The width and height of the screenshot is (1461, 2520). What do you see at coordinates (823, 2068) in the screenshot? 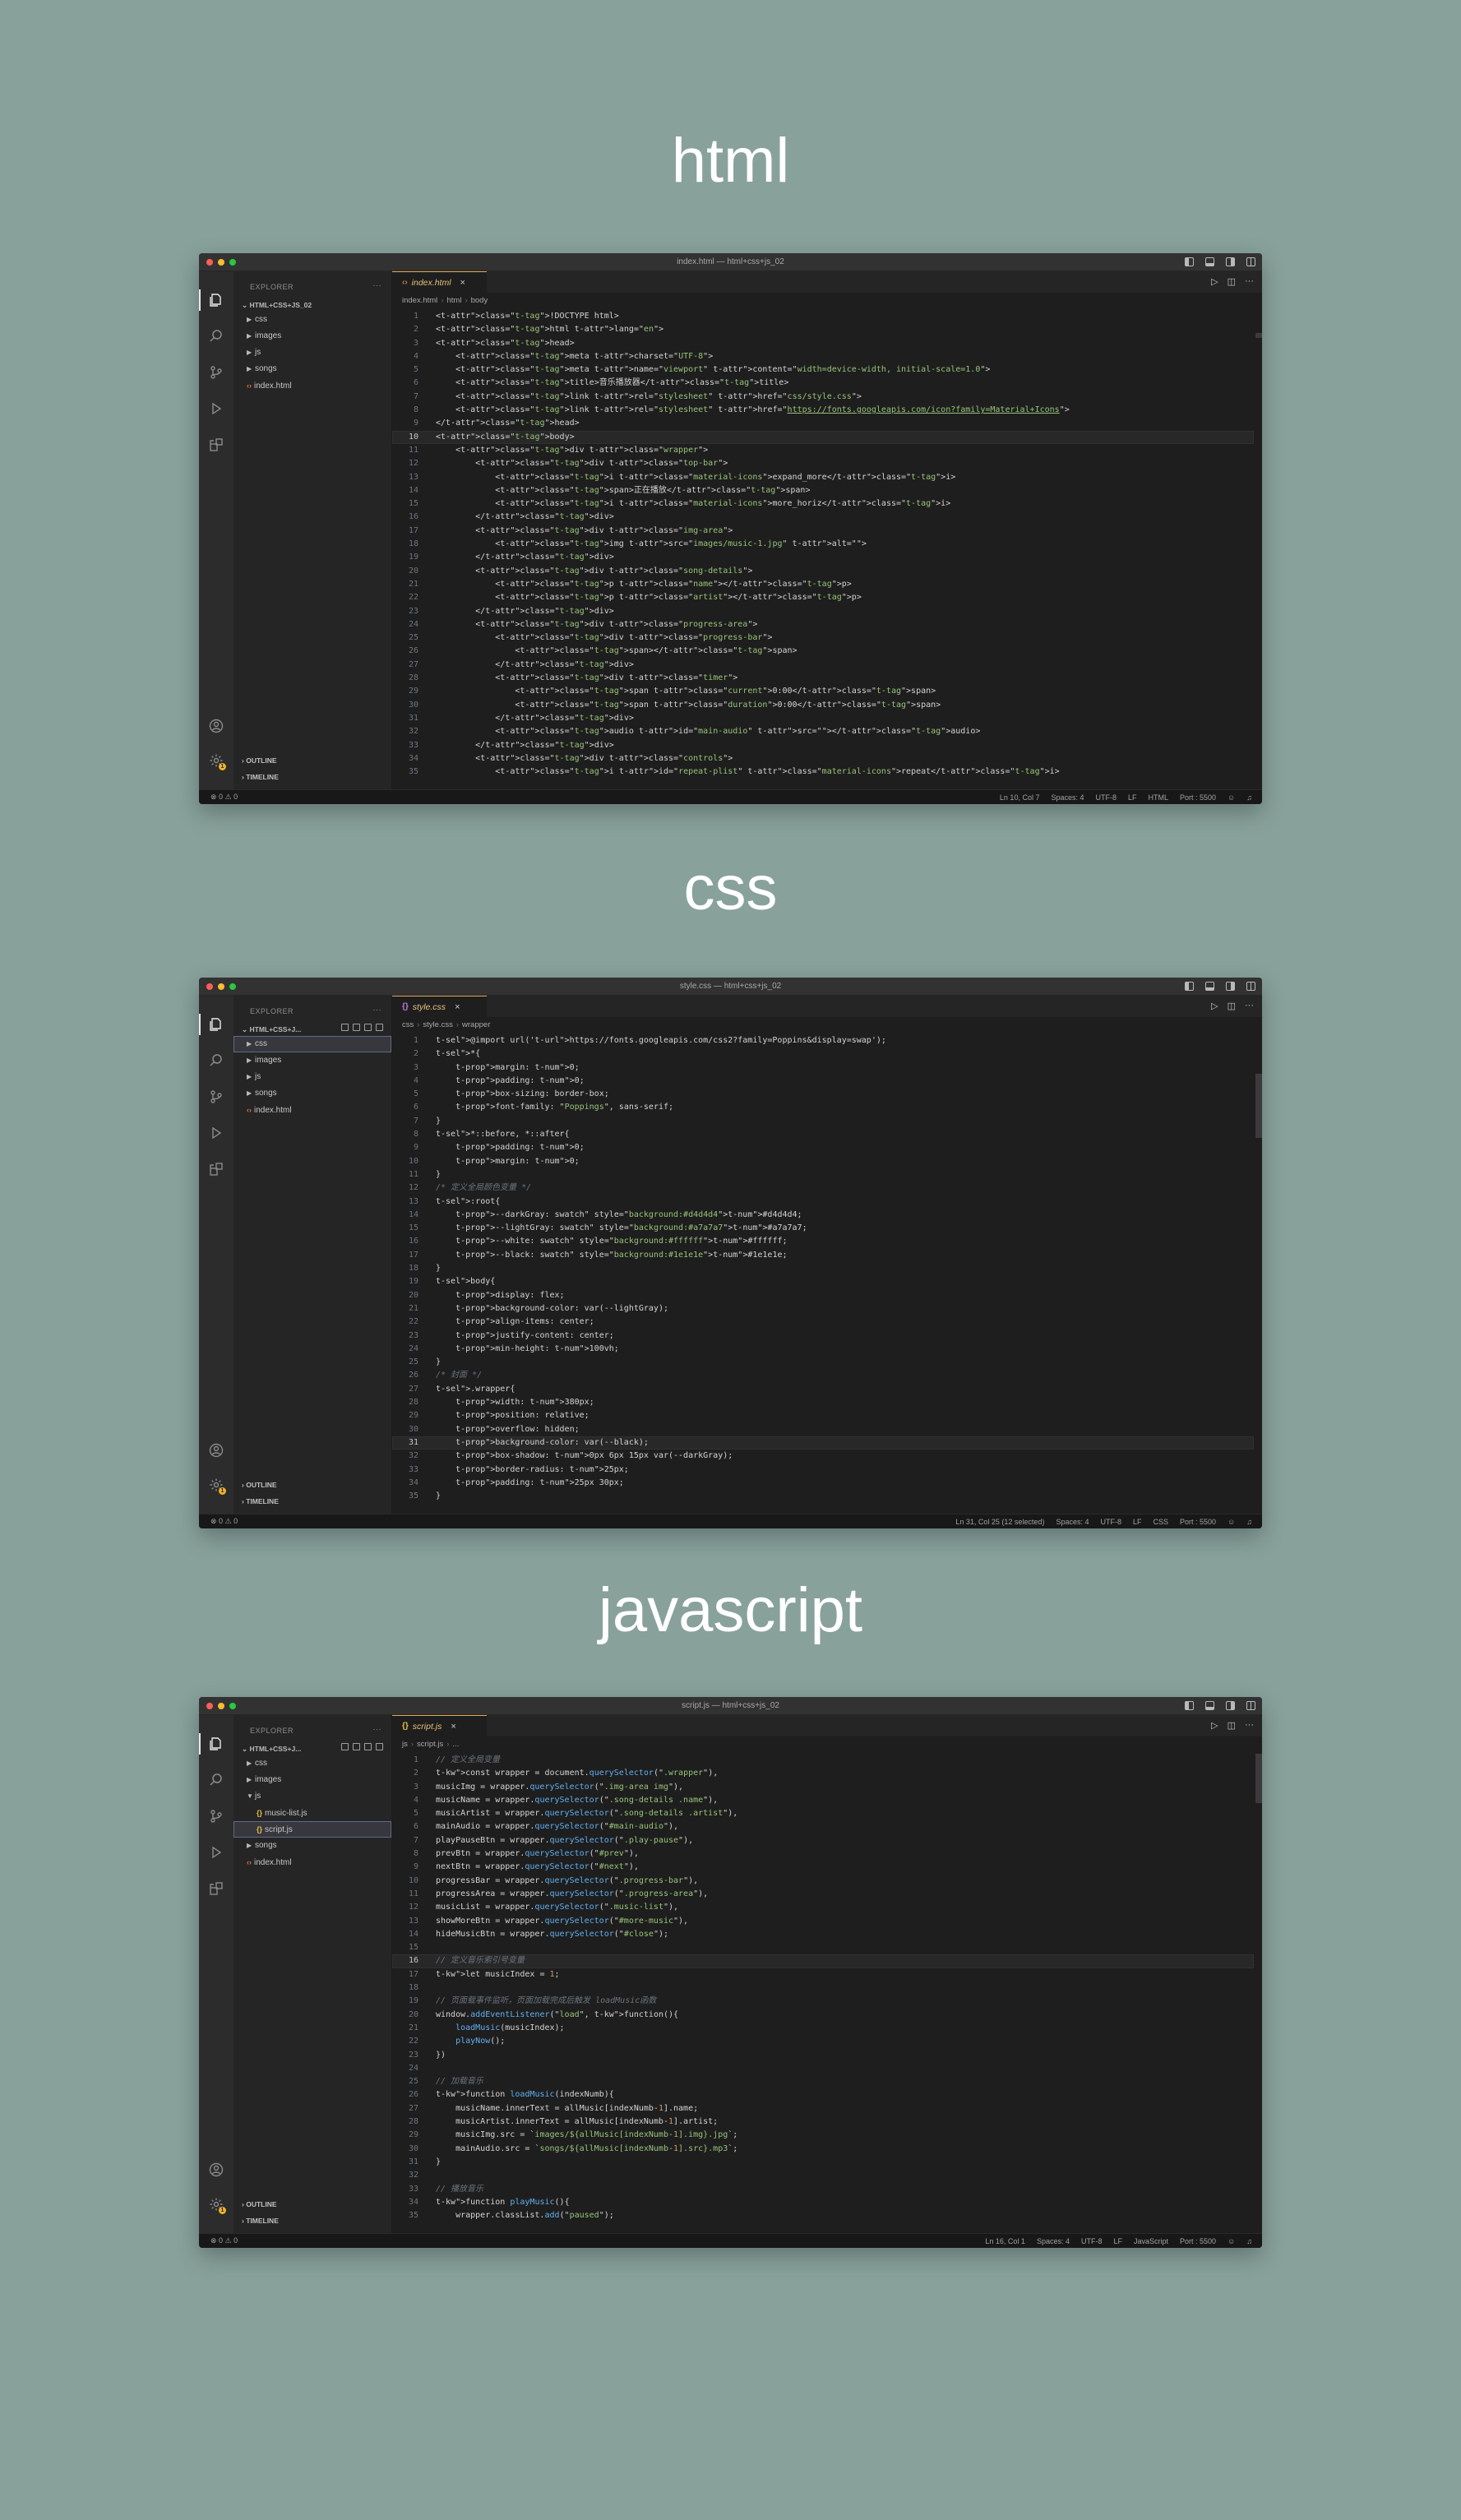
I see `code-line: 24` at bounding box center [823, 2068].